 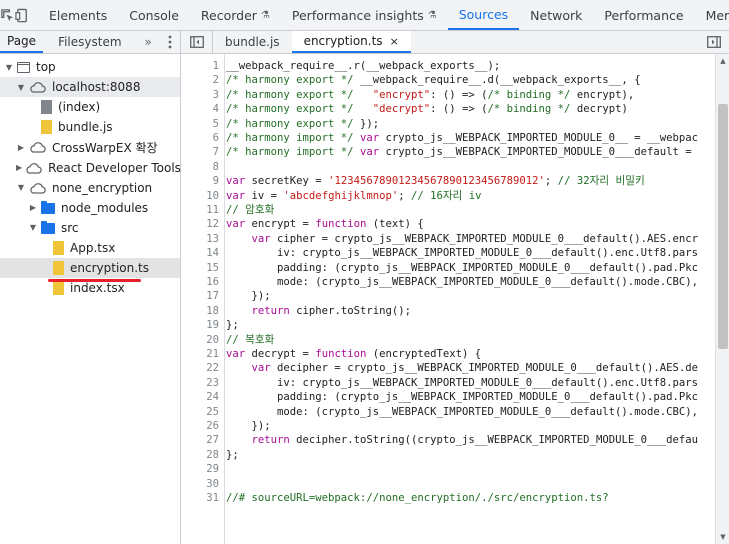 I want to click on toggle-debugger-button, so click(x=714, y=42).